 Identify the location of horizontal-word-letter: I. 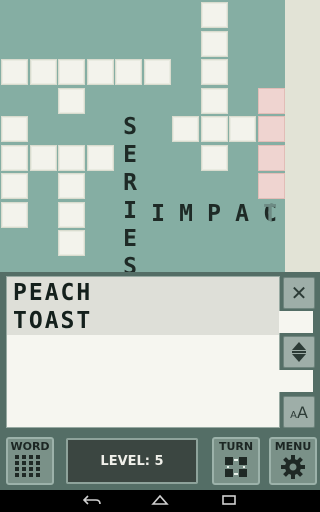
(158, 213).